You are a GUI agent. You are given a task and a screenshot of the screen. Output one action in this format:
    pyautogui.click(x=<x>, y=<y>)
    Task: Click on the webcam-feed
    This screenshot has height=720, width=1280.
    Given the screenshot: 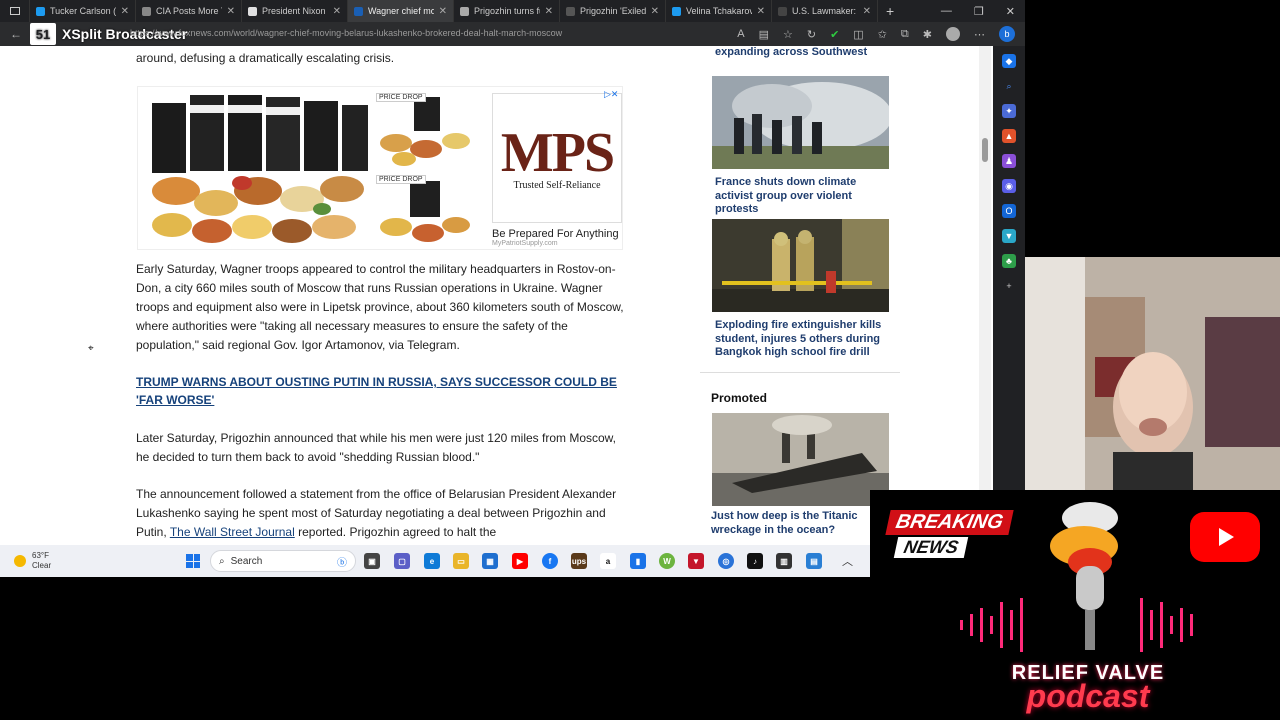 What is the action you would take?
    pyautogui.click(x=1152, y=373)
    